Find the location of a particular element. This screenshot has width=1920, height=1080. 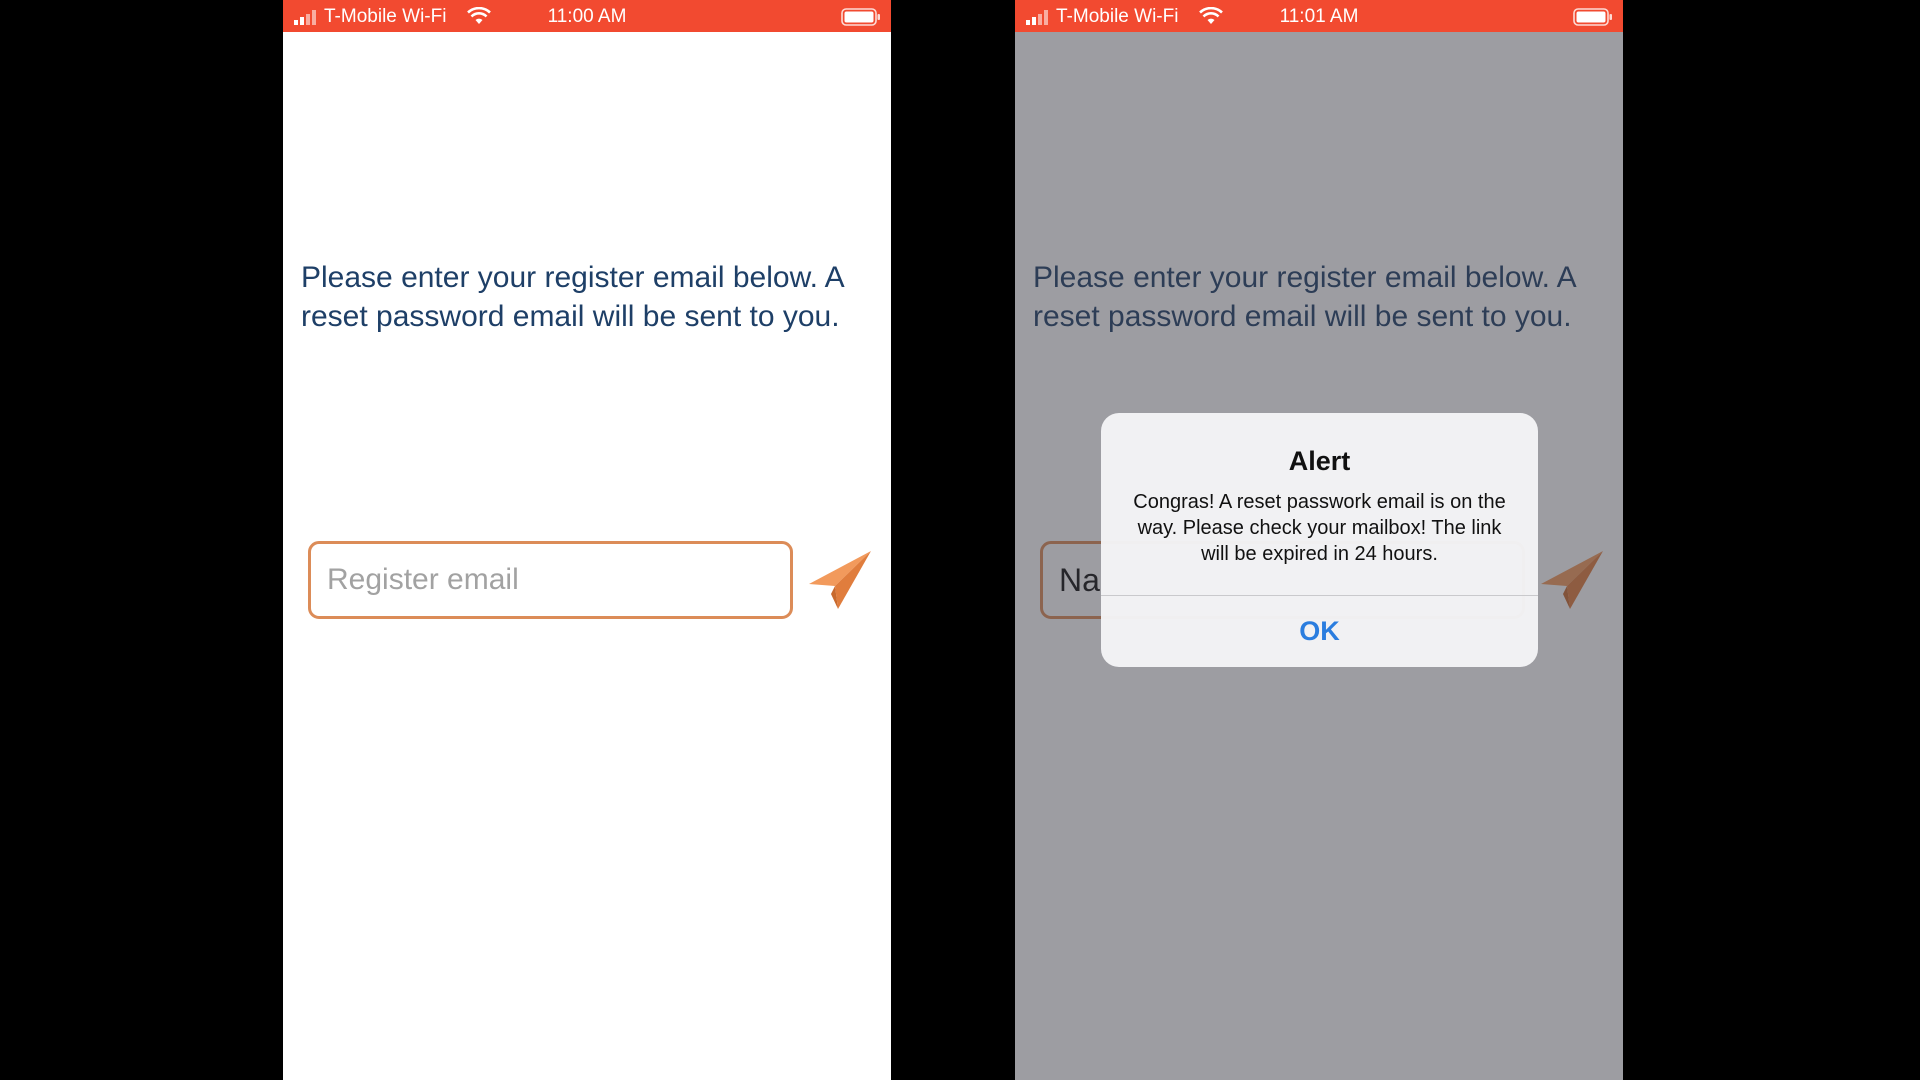

status-time: 11:01 AM is located at coordinates (1319, 16).